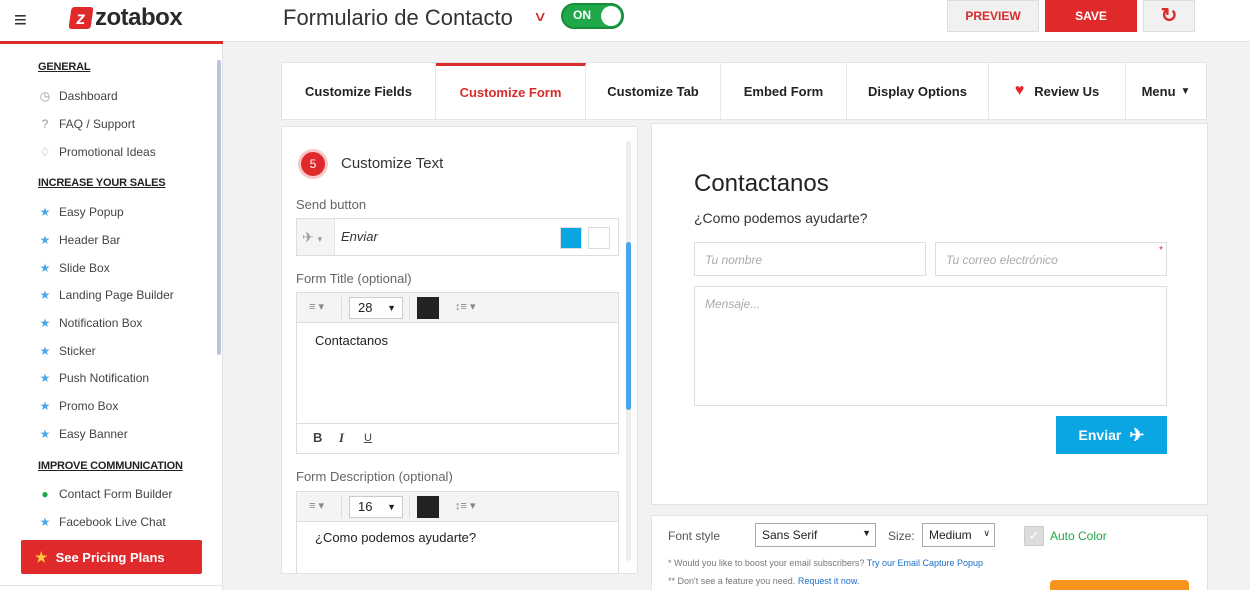 The height and width of the screenshot is (590, 1250). I want to click on tab-menu: Menu ▼, so click(1166, 91).